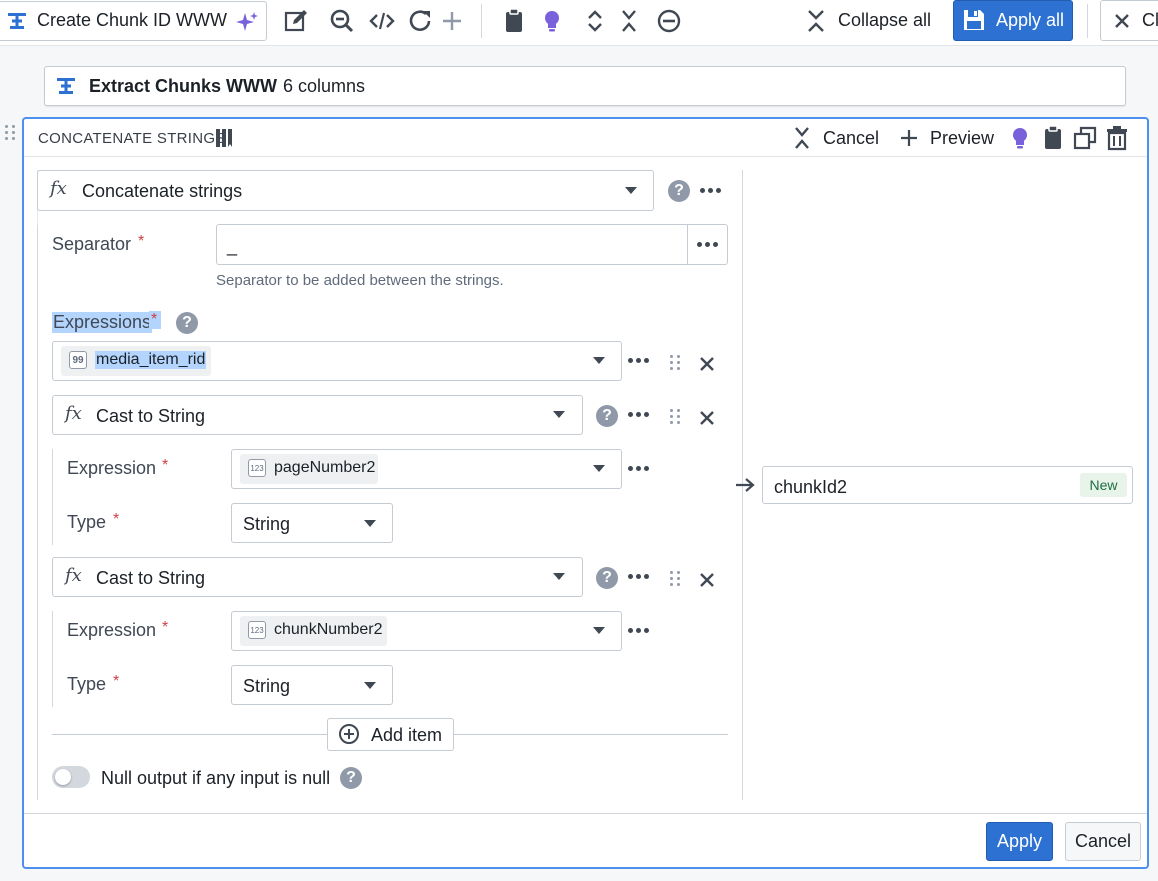 The image size is (1158, 881). Describe the element at coordinates (216, 778) in the screenshot. I see `null-output-label: Null output if any input is null` at that location.